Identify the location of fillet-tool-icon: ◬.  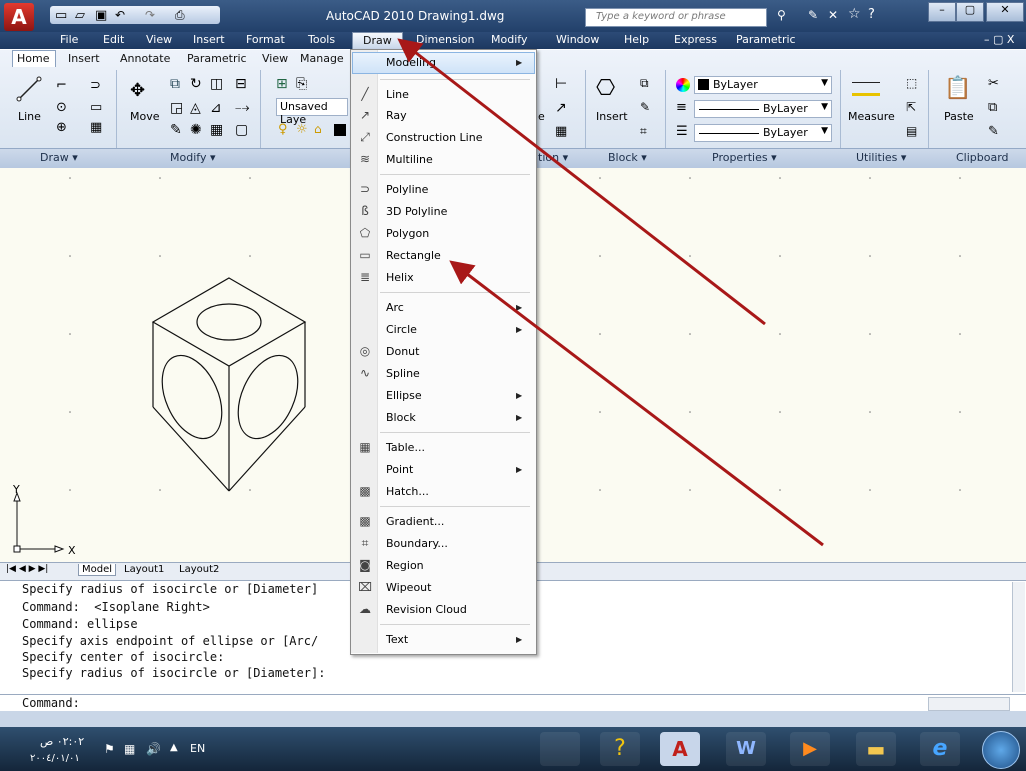
(195, 108).